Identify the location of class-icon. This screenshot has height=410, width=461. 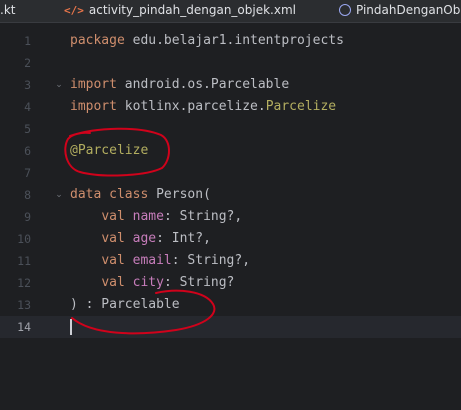
(345, 9).